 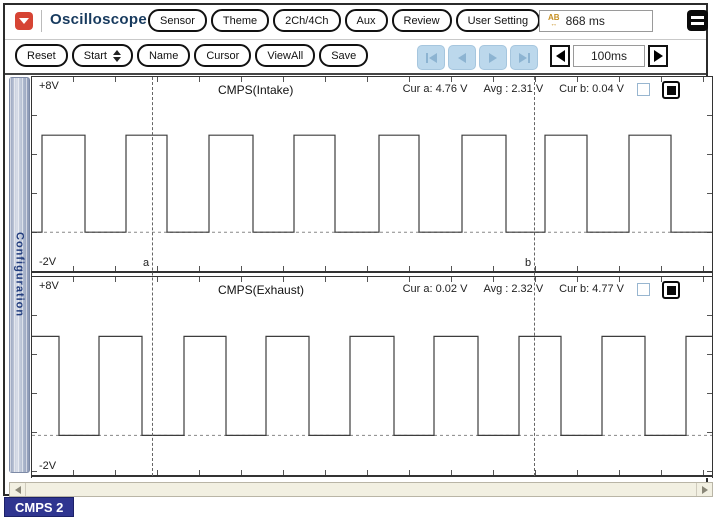 I want to click on time-measurement-display: AB ↔ 868 ms, so click(x=596, y=21).